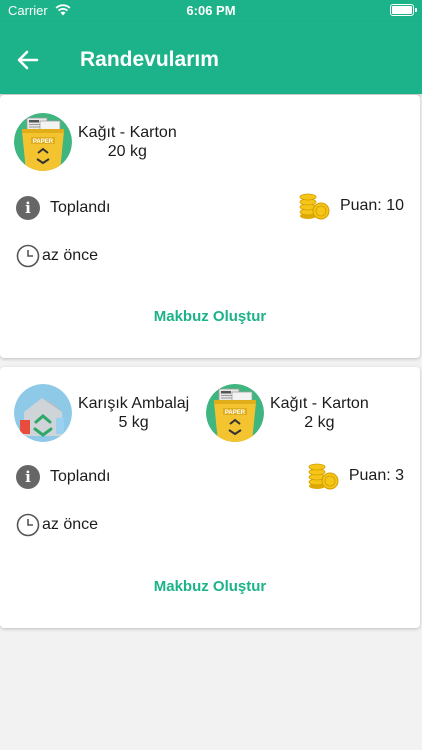 This screenshot has width=422, height=750. What do you see at coordinates (133, 422) in the screenshot?
I see `waste-item-weight: 5 kg` at bounding box center [133, 422].